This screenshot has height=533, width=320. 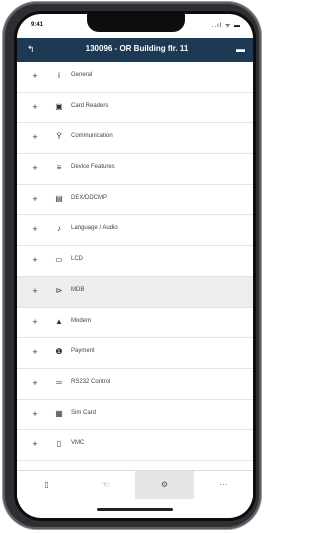 I want to click on sim-card-icon: ▦, so click(x=59, y=413).